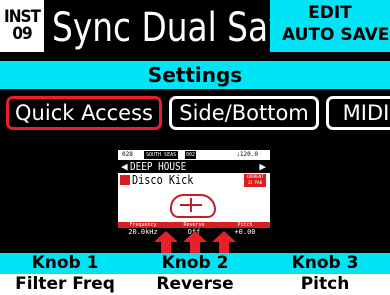 This screenshot has height=295, width=390. What do you see at coordinates (125, 180) in the screenshot?
I see `preview-instrument-icon` at bounding box center [125, 180].